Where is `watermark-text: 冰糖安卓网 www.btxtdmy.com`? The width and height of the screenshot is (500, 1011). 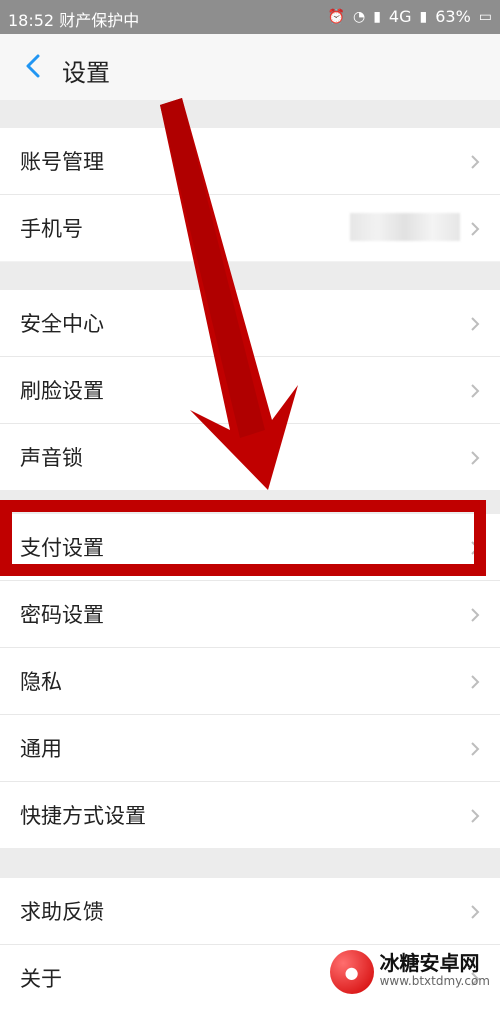 watermark-text: 冰糖安卓网 www.btxtdmy.com is located at coordinates (434, 970).